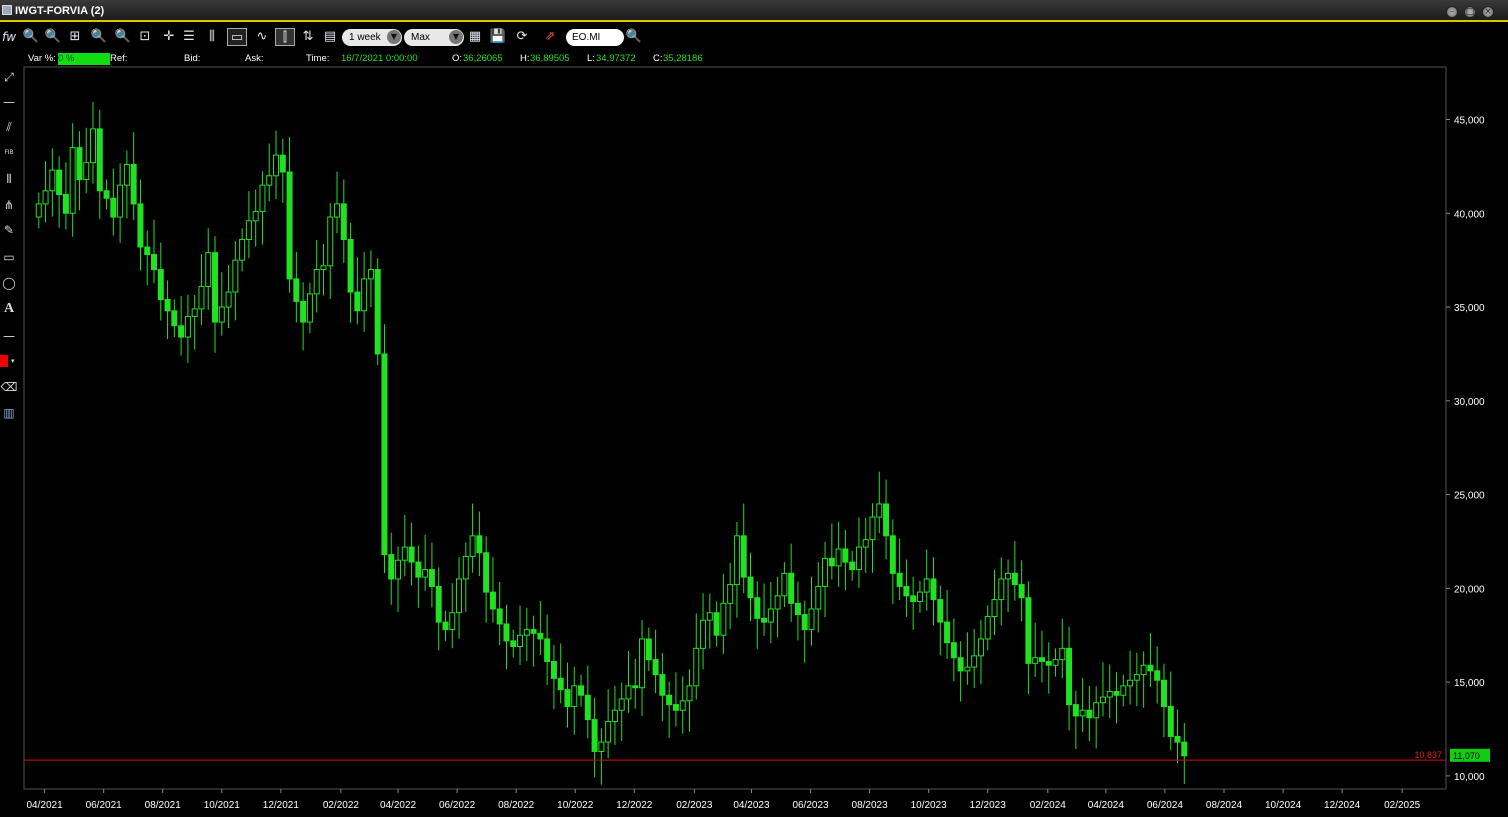  What do you see at coordinates (1469, 496) in the screenshot?
I see `y-tick-label: 25,000` at bounding box center [1469, 496].